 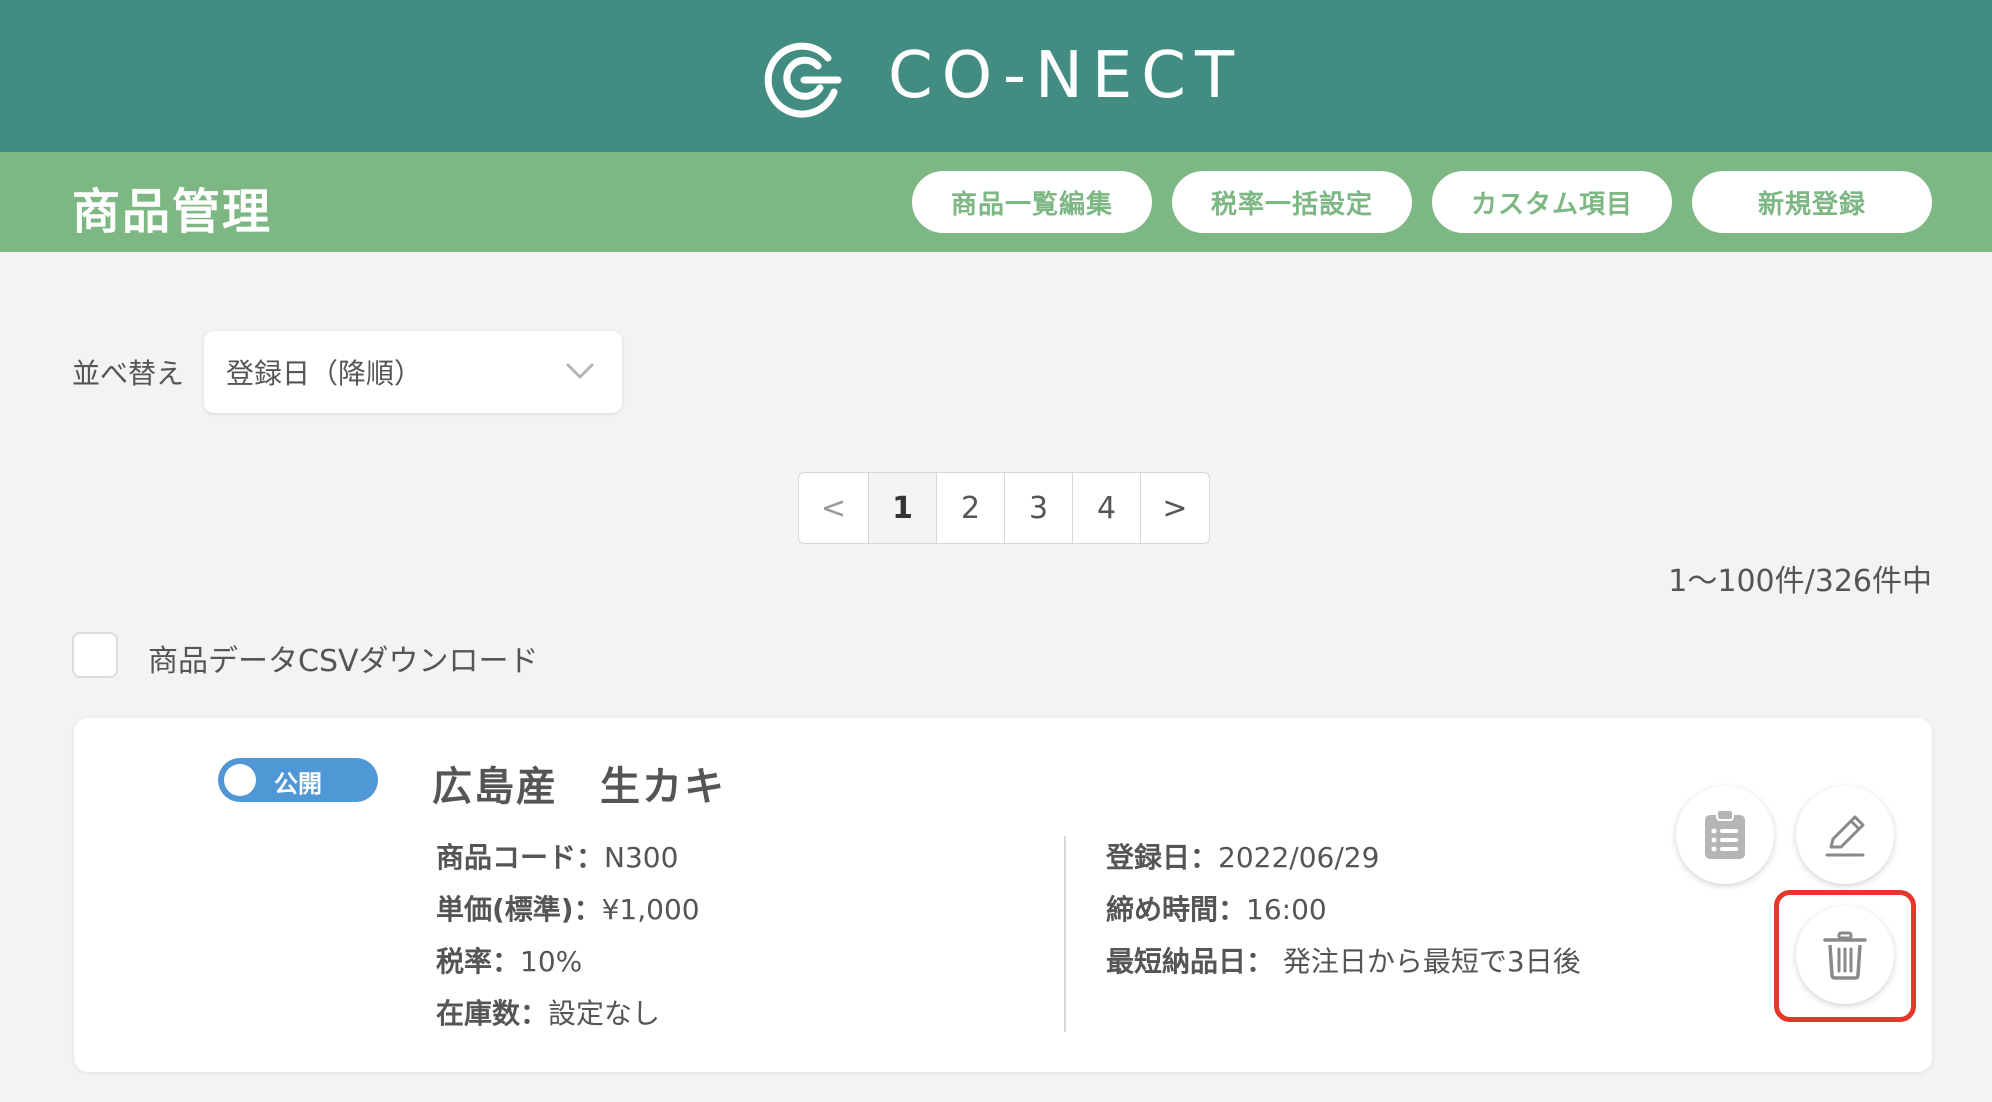 I want to click on field-value: ¥1,000, so click(x=650, y=909).